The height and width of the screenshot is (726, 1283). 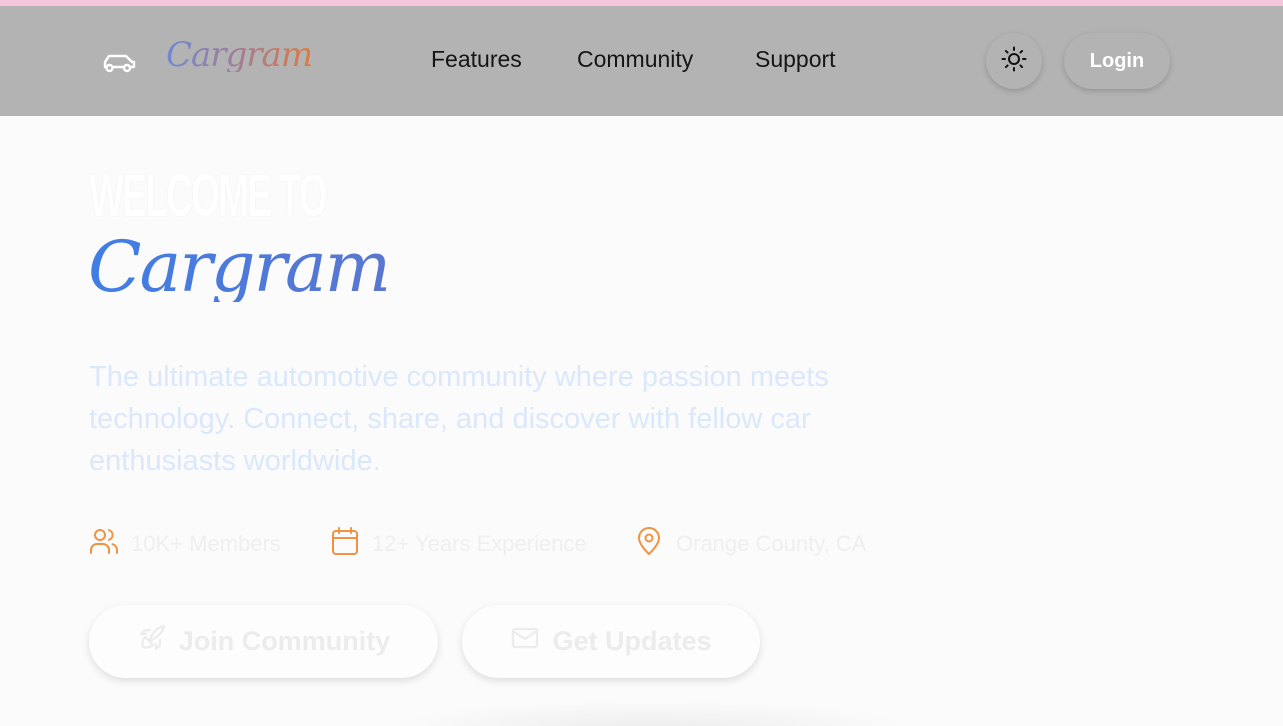 I want to click on join-community-label: Join Community, so click(x=284, y=641).